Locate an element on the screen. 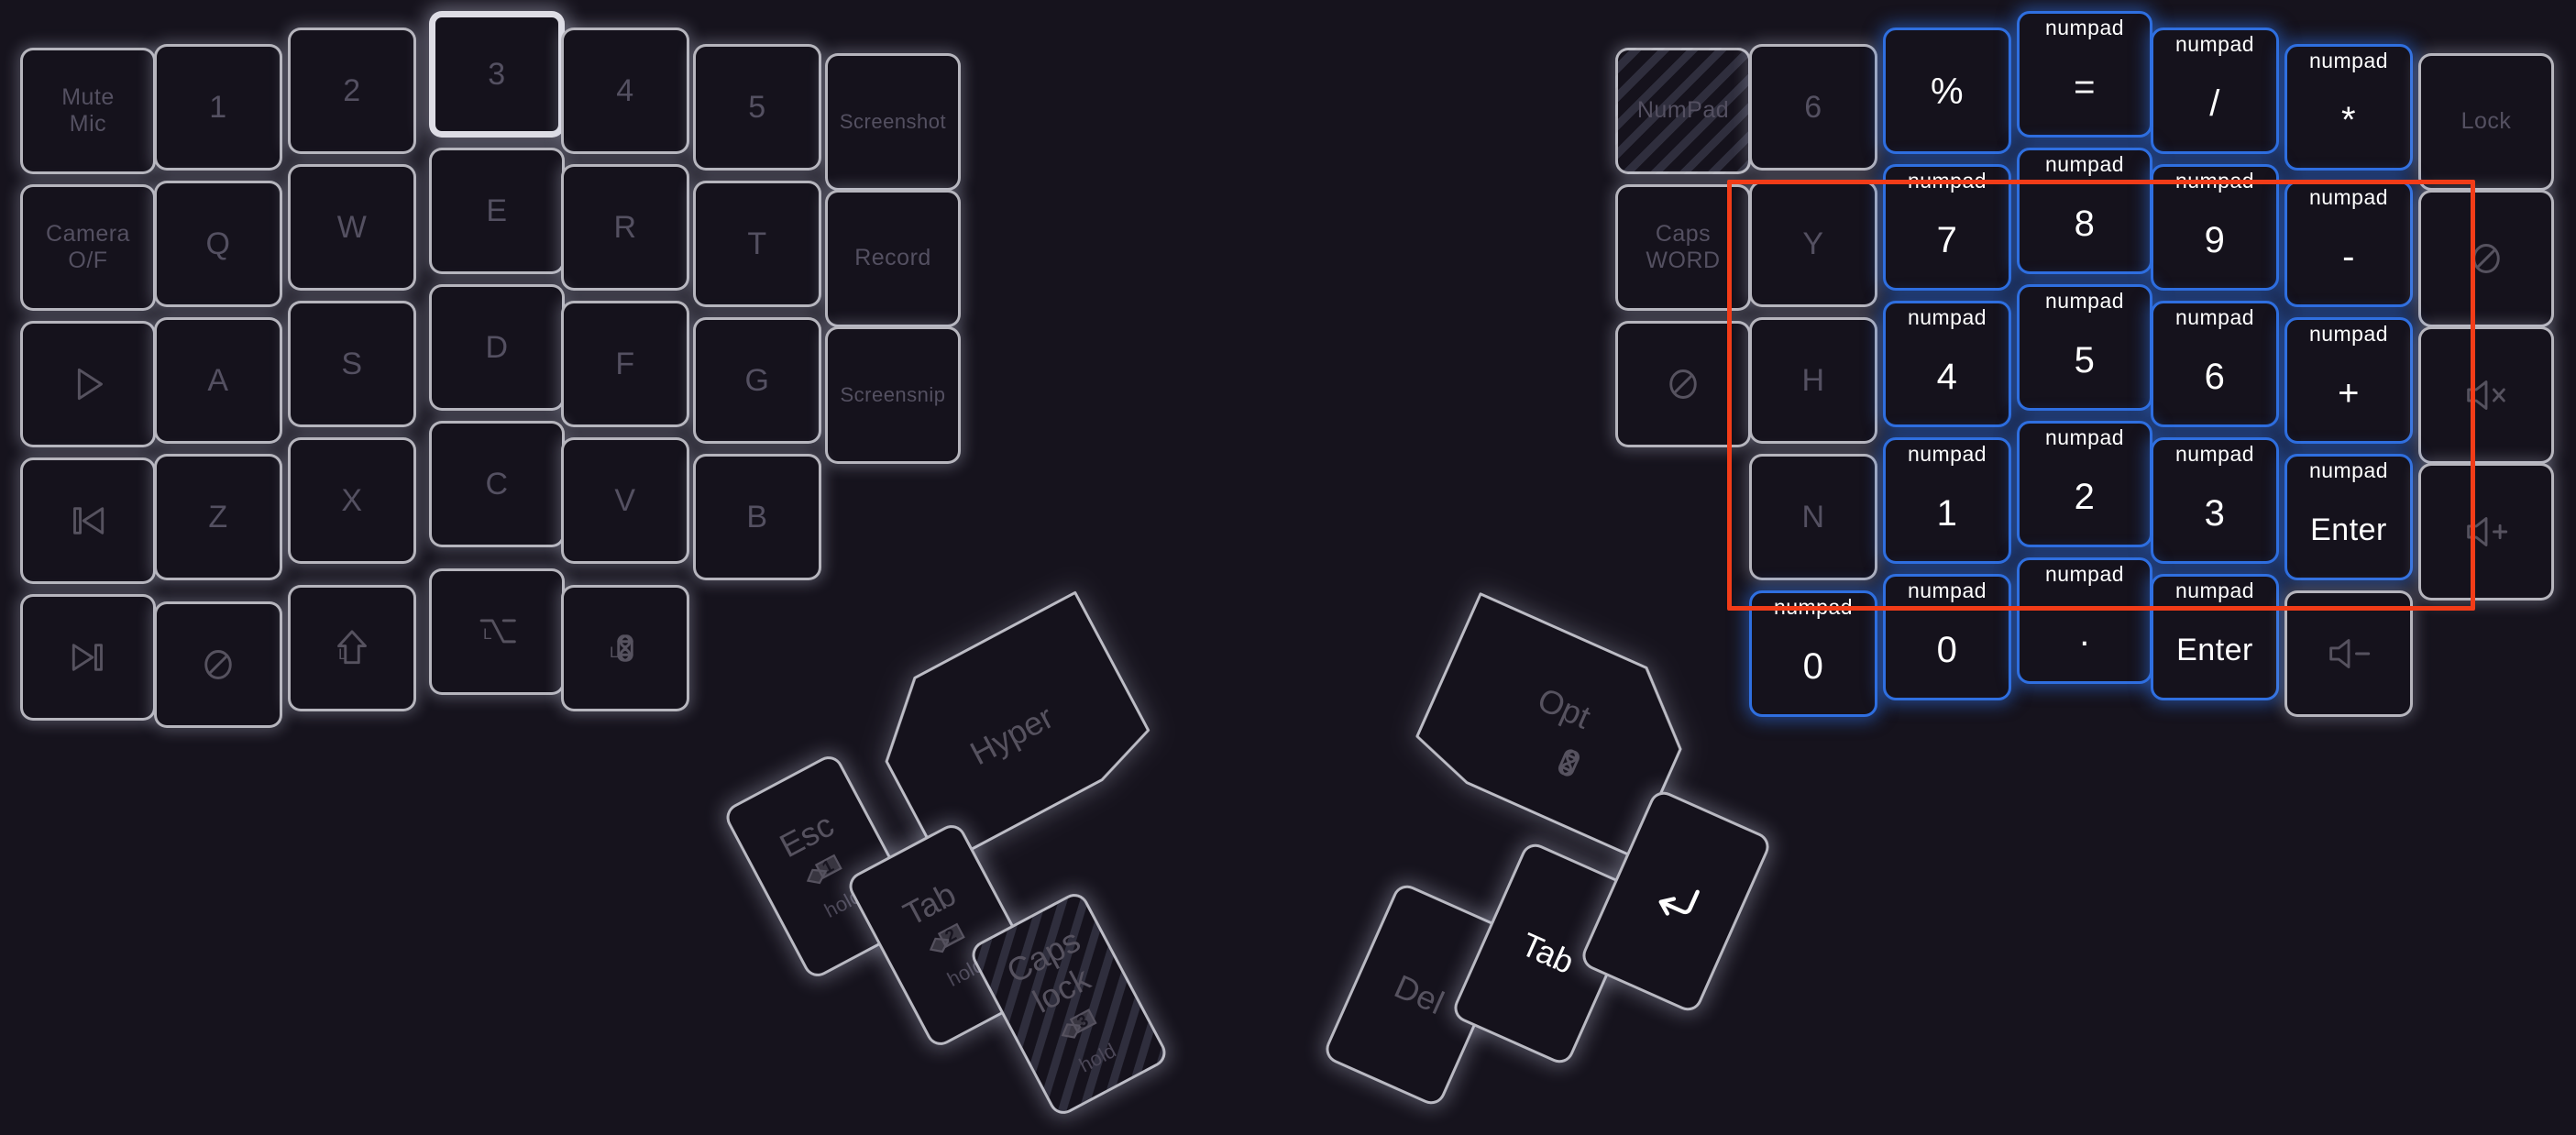 Image resolution: width=2576 pixels, height=1135 pixels. key-label: X is located at coordinates (352, 500).